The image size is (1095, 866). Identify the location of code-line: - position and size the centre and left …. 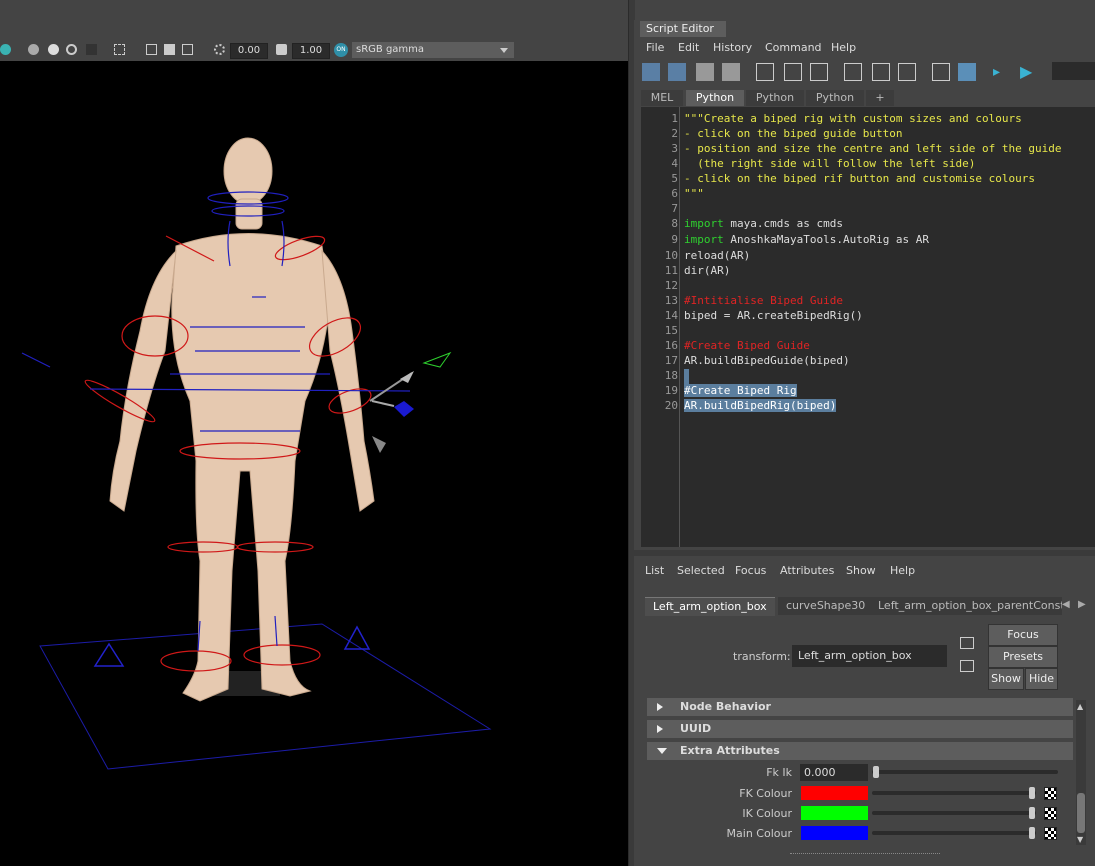
(873, 148).